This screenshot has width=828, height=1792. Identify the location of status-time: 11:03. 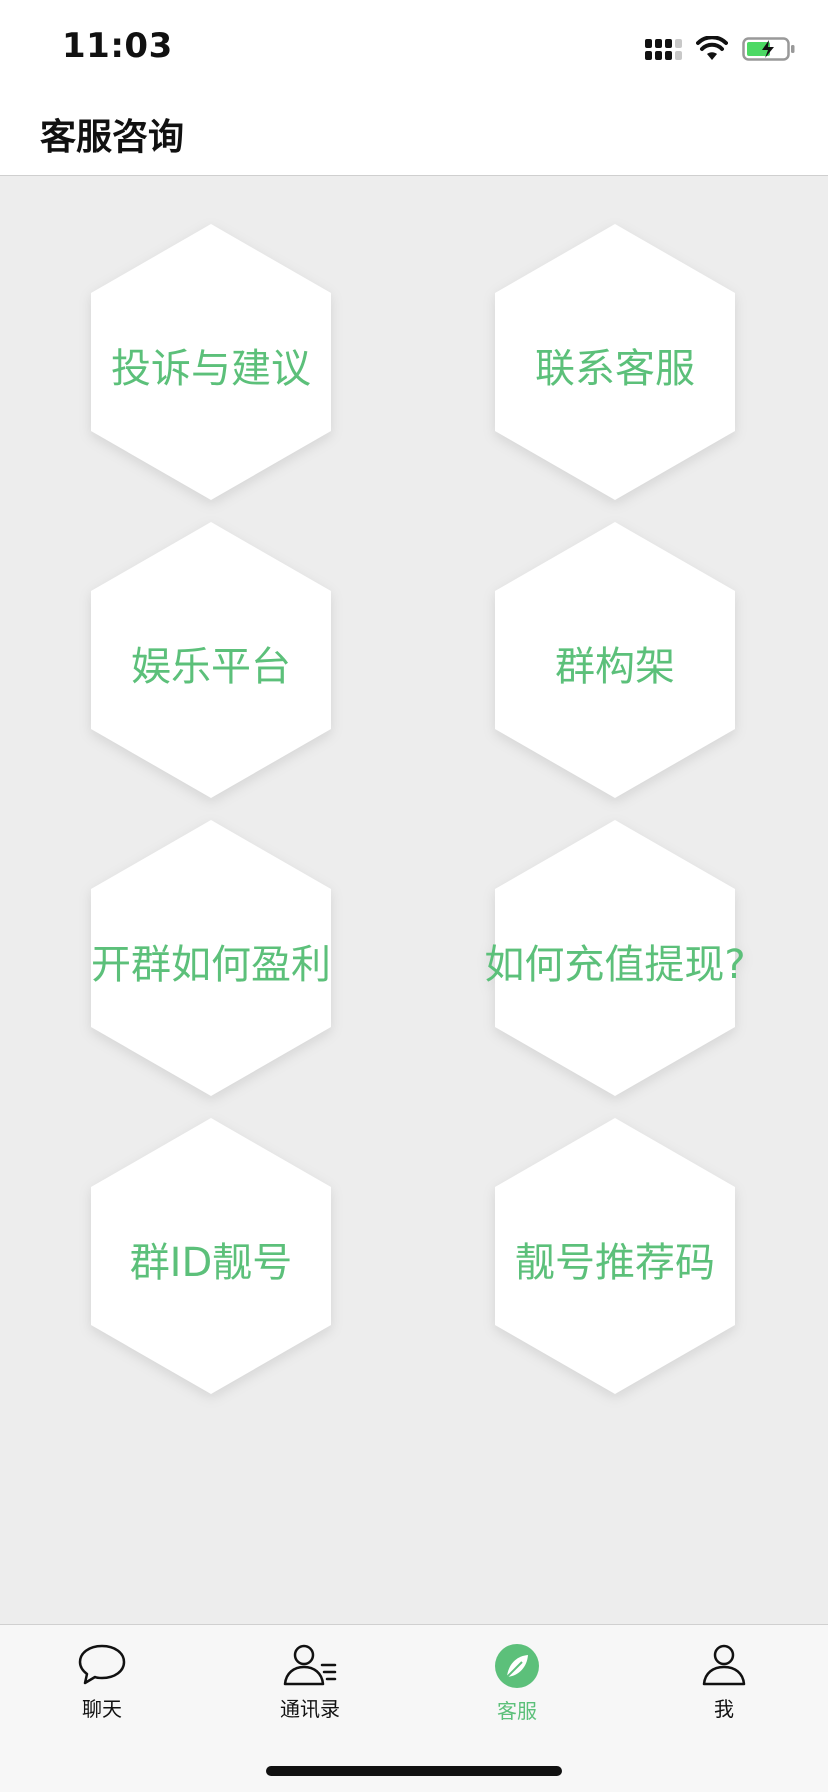
(117, 46).